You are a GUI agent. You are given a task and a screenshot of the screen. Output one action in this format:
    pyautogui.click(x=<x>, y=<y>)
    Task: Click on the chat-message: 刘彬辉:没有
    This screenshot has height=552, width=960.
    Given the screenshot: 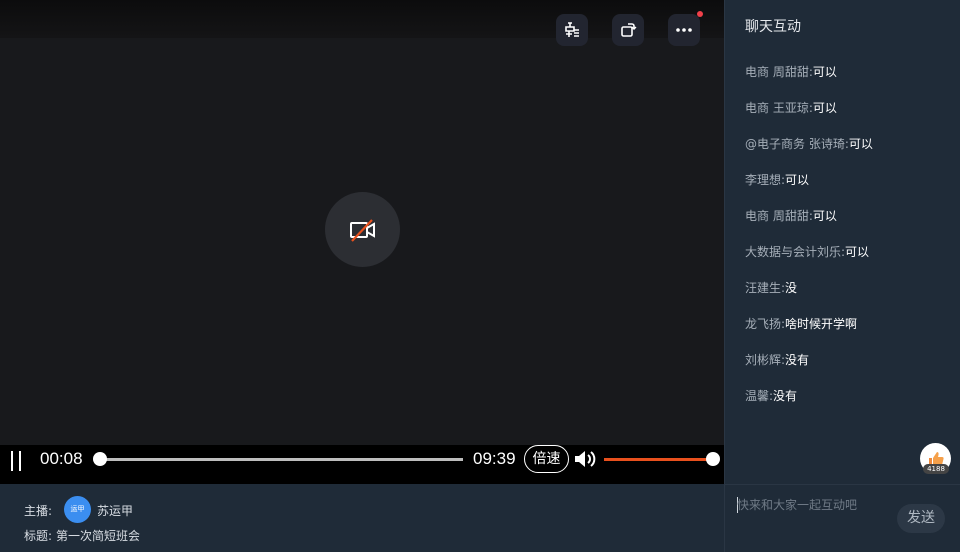 What is the action you would take?
    pyautogui.click(x=777, y=359)
    